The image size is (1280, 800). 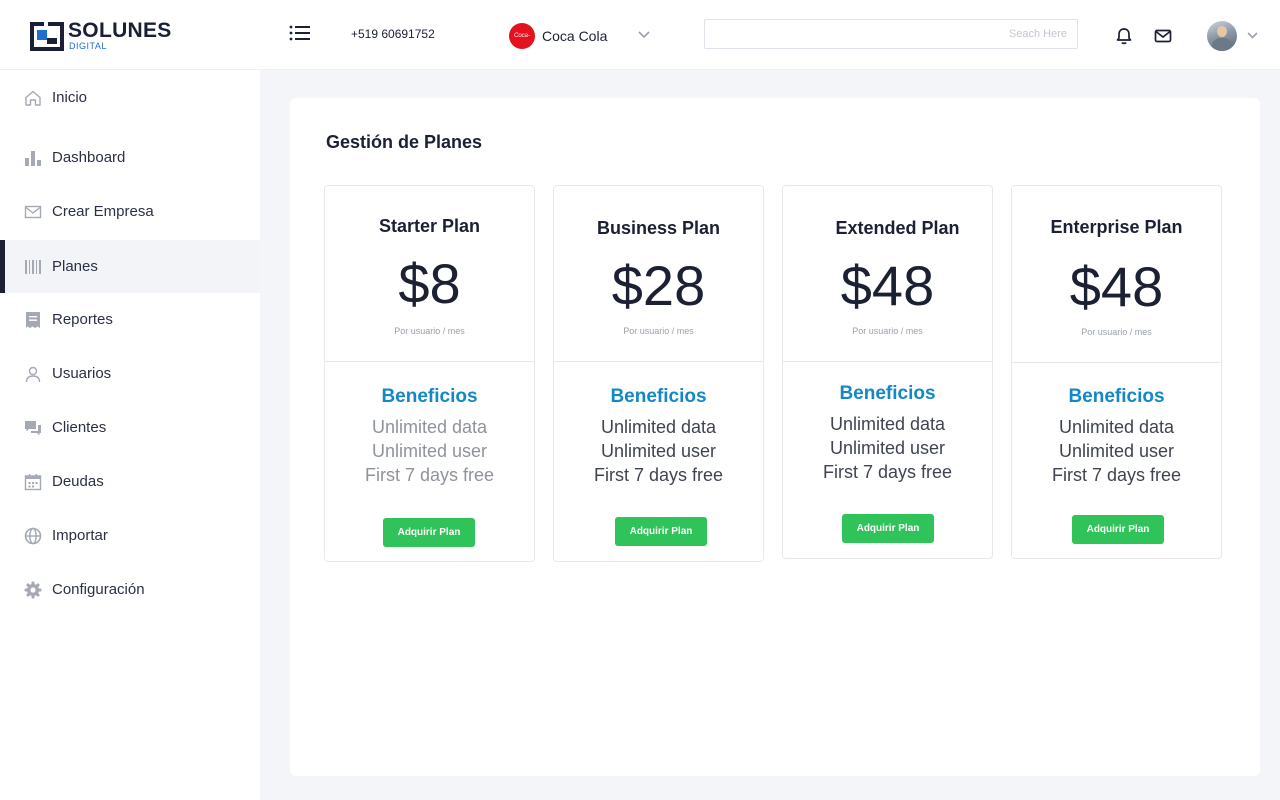 I want to click on search-input, so click(x=891, y=34).